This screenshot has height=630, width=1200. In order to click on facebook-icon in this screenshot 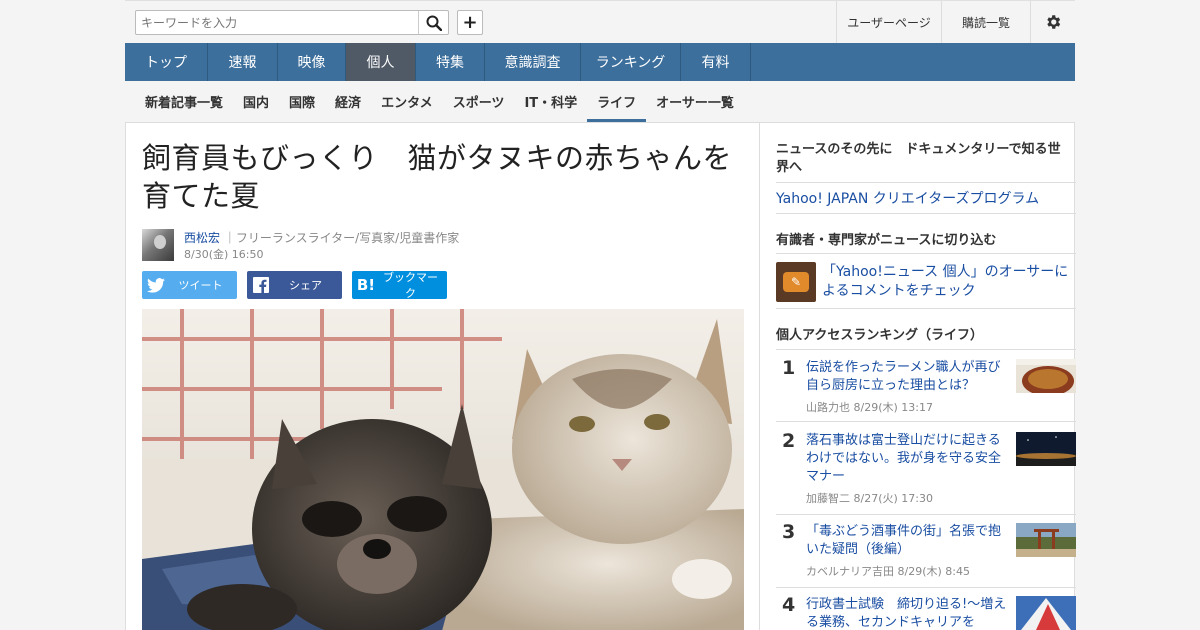, I will do `click(261, 285)`.